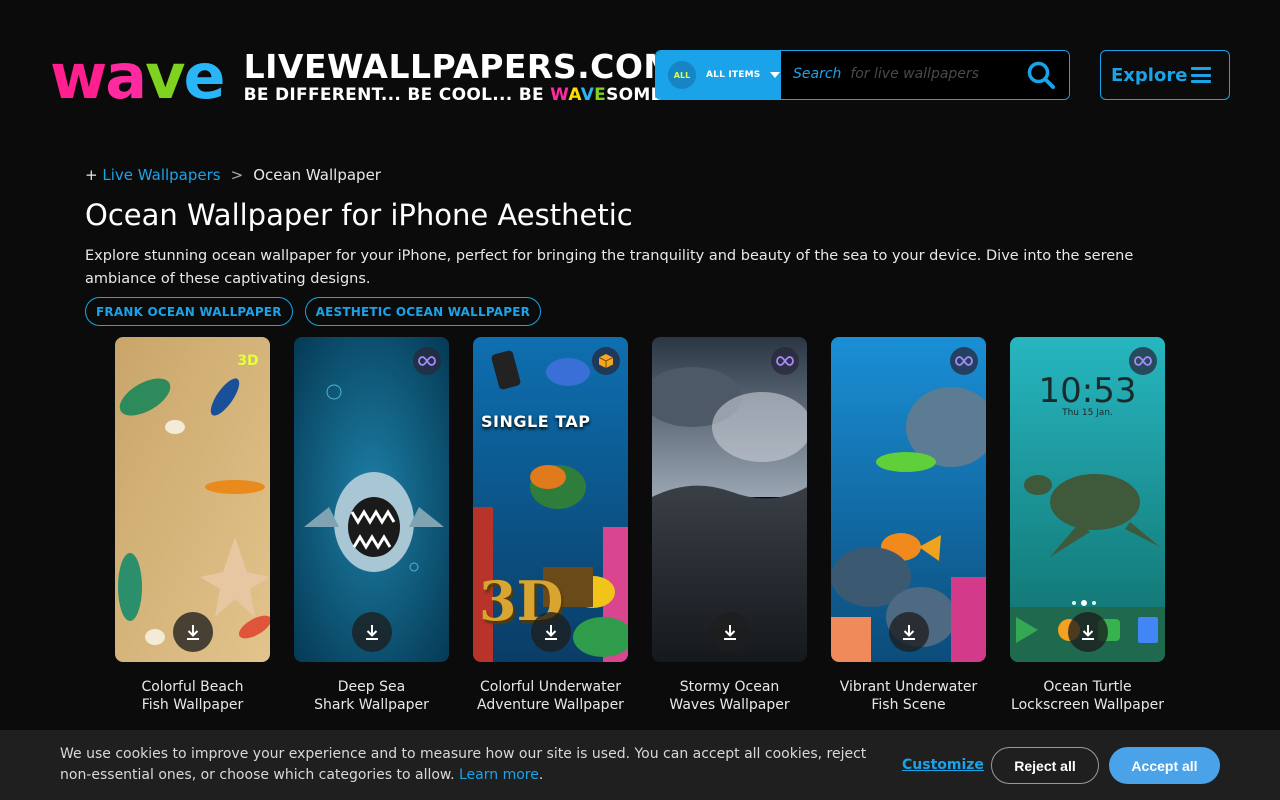  Describe the element at coordinates (204, 76) in the screenshot. I see `logo-letter-e: e` at that location.